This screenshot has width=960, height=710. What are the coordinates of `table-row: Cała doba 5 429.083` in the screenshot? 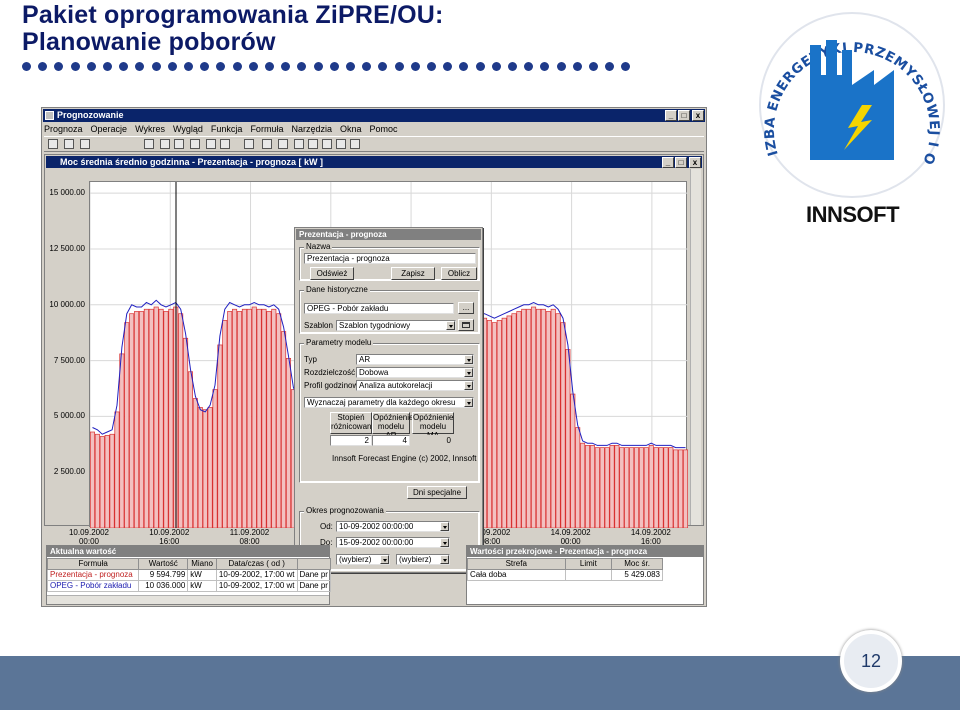 It's located at (565, 575).